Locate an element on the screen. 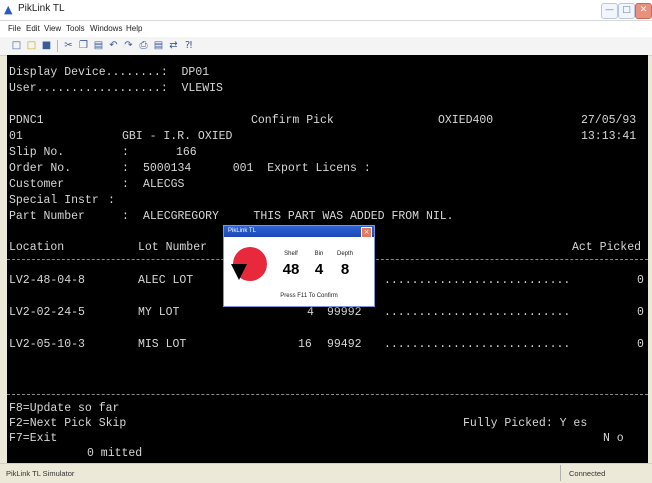  connect-icon: ⇄ is located at coordinates (173, 45).